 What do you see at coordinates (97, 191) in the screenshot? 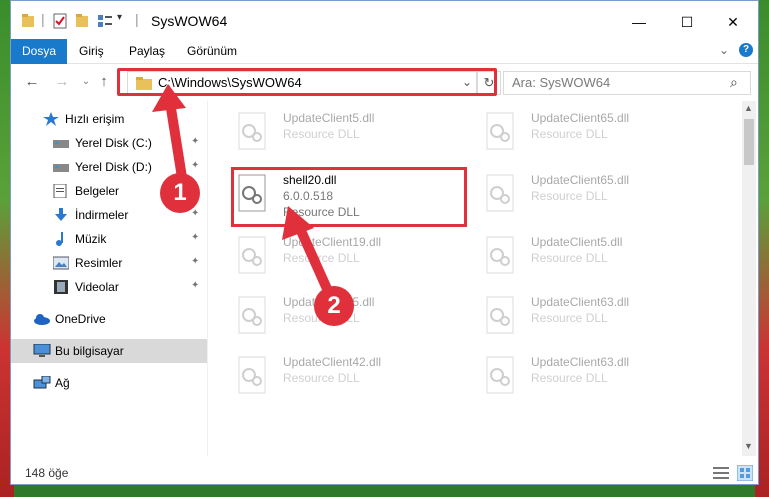
I see `sidebar-item-label: Belgeler` at bounding box center [97, 191].